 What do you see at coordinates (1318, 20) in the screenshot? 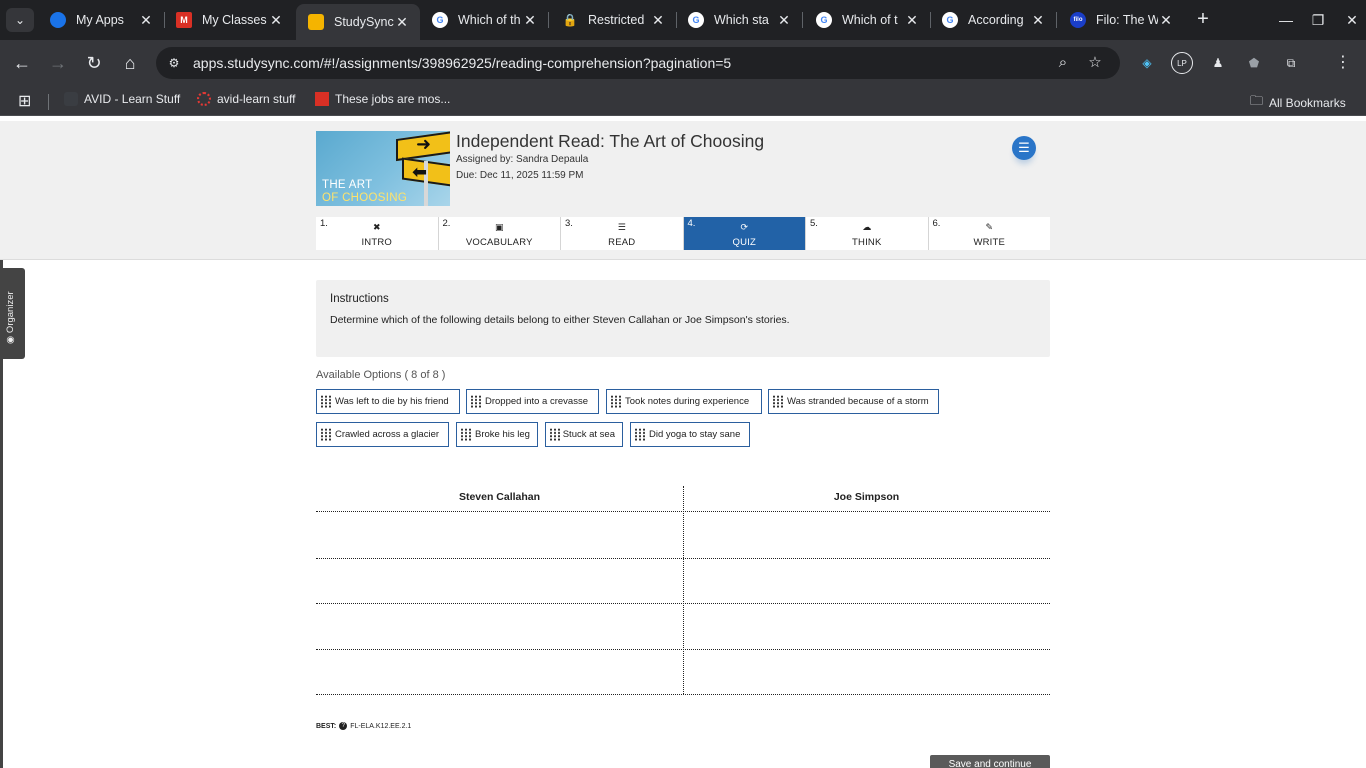
I see `maximize-icon: ❐` at bounding box center [1318, 20].